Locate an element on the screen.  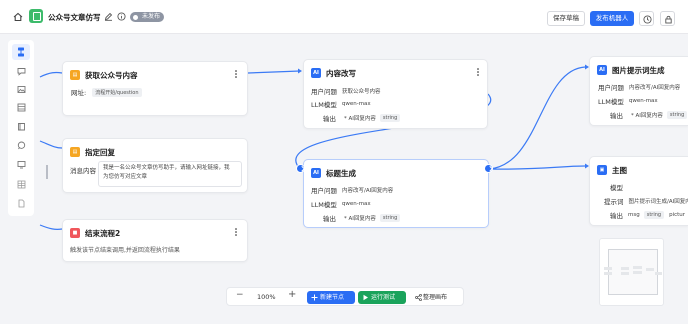
question-value: 获取公众号内容 is located at coordinates (361, 91).